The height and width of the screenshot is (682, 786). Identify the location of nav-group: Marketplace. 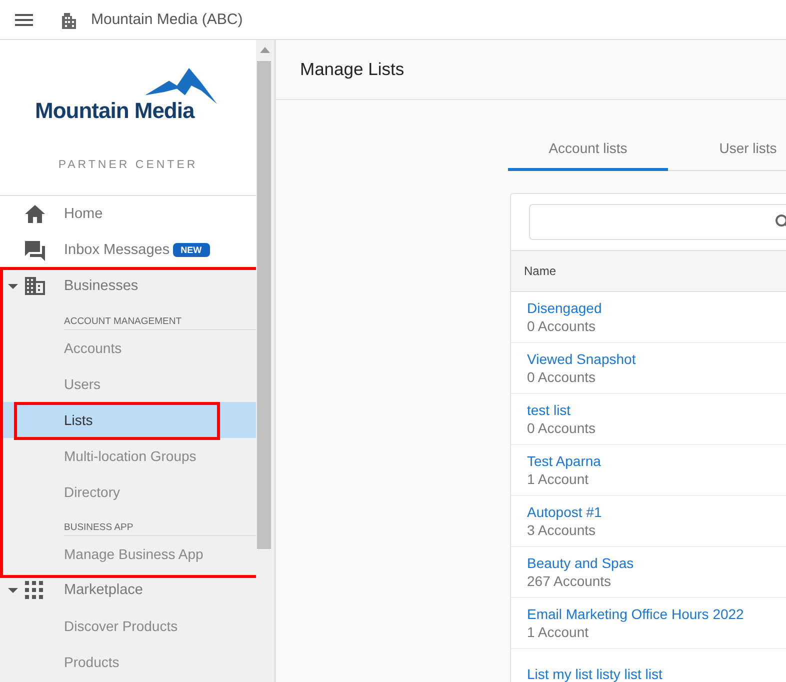
(128, 590).